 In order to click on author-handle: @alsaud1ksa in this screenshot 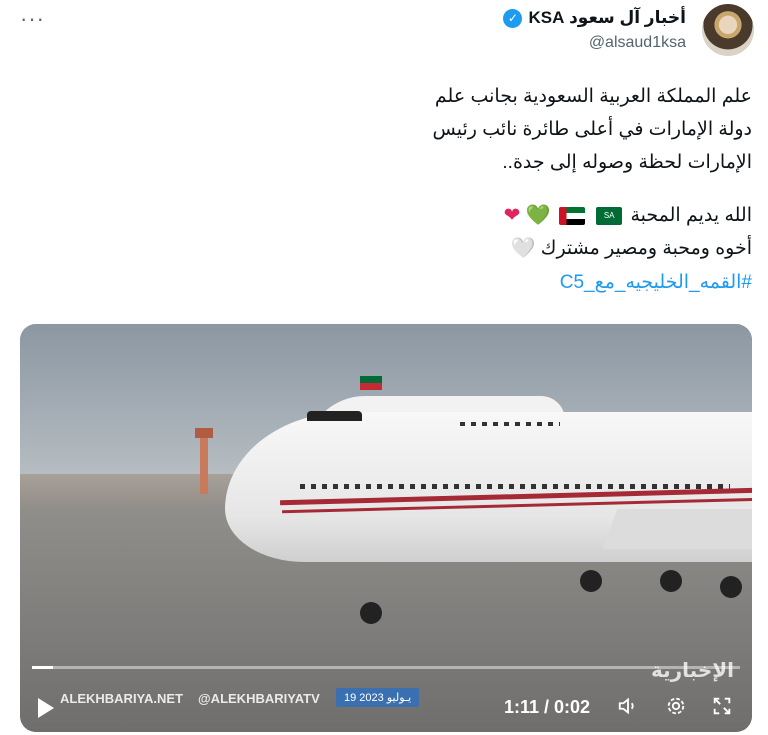, I will do `click(594, 43)`.